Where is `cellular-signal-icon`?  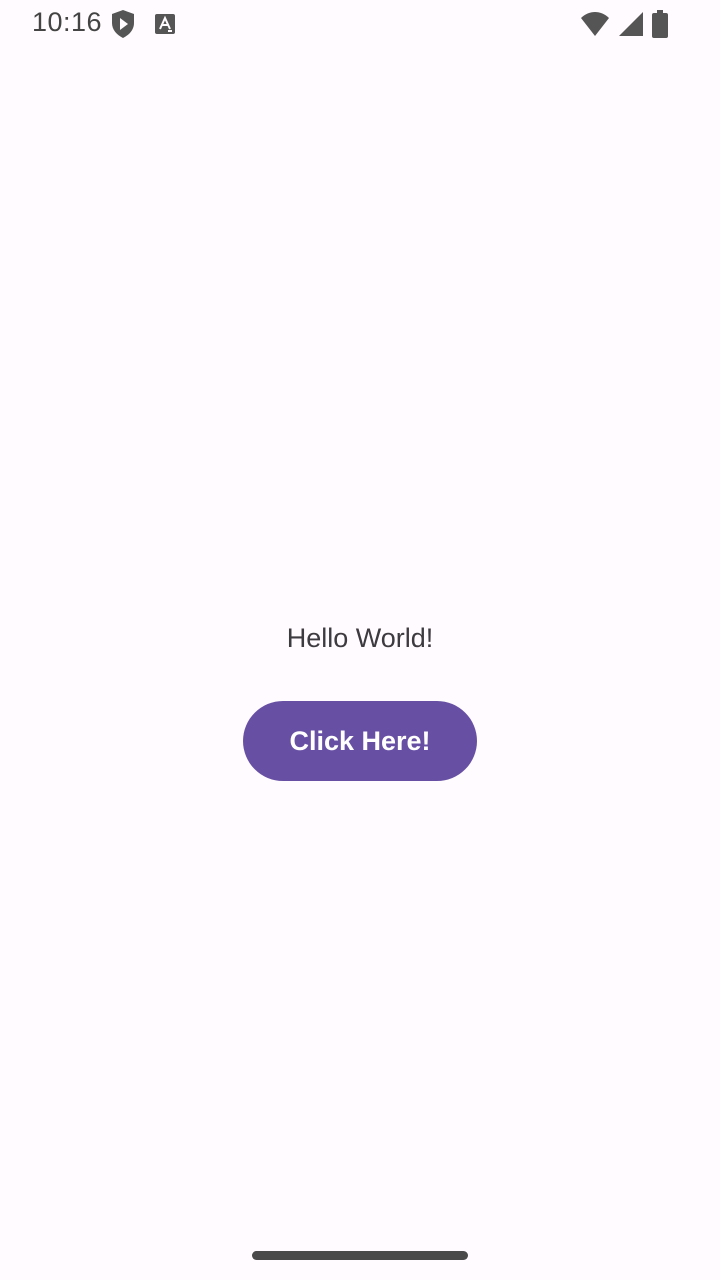 cellular-signal-icon is located at coordinates (631, 24).